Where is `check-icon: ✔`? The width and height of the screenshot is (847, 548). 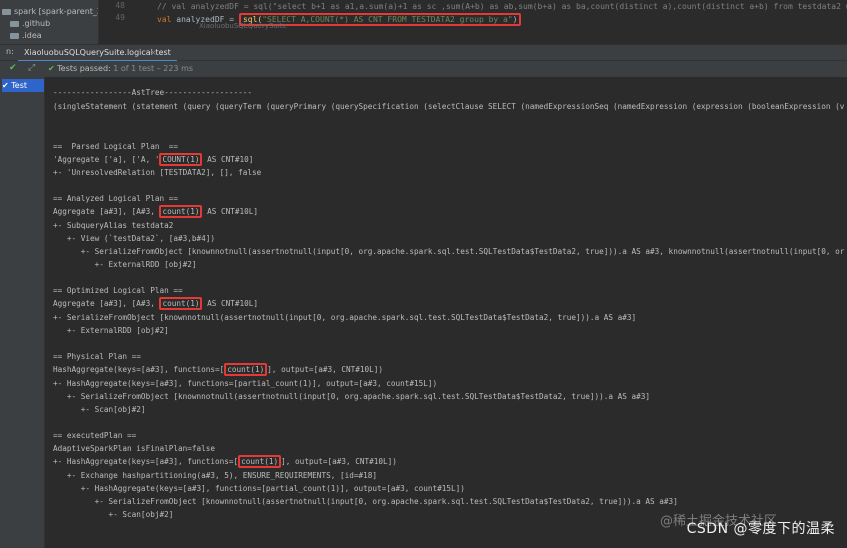
check-icon: ✔ is located at coordinates (13, 68).